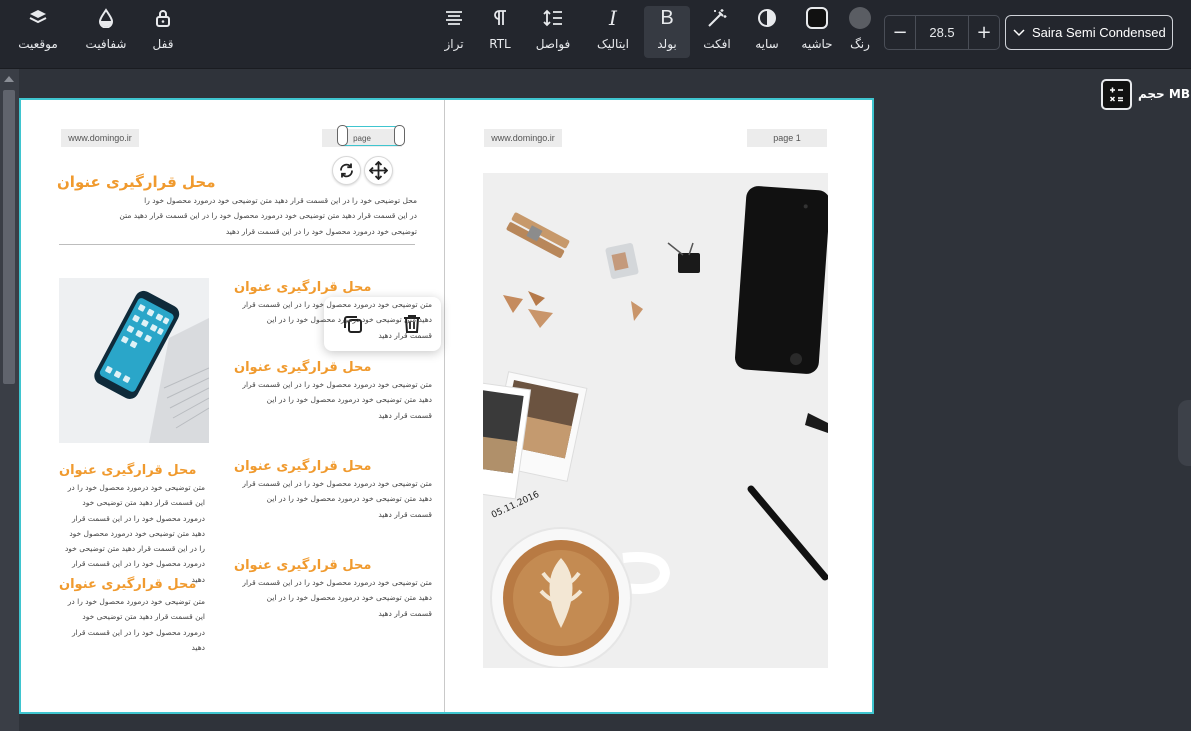 The height and width of the screenshot is (731, 1191). I want to click on increase-size-button: +, so click(984, 32).